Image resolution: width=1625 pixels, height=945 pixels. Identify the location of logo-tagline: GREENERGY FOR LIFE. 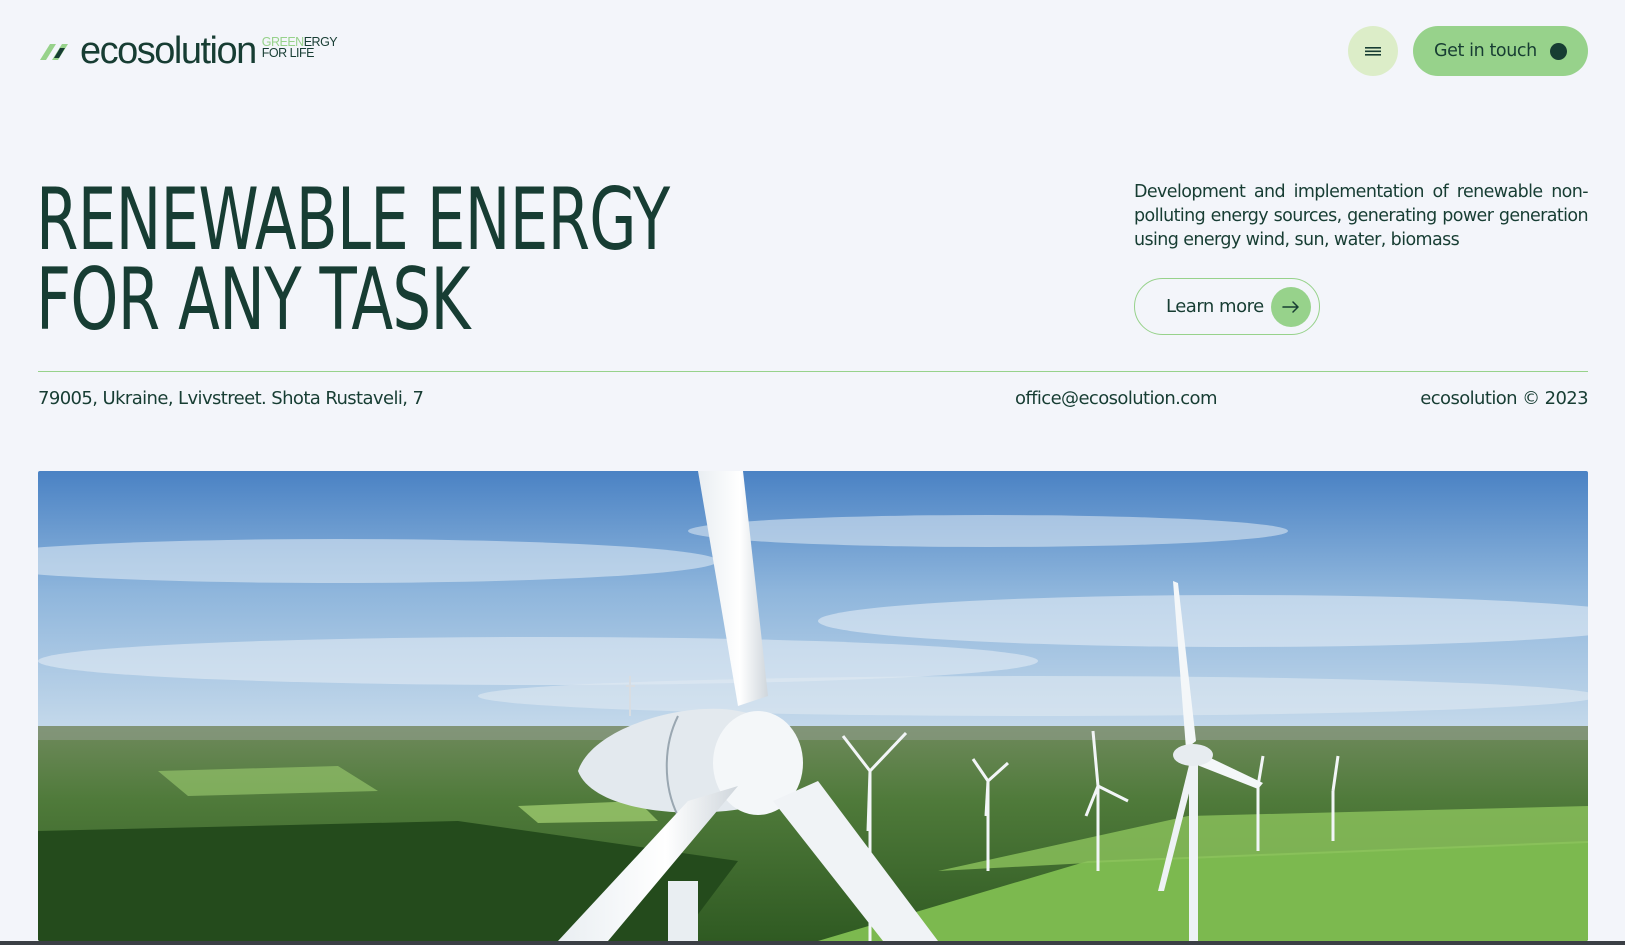
(299, 48).